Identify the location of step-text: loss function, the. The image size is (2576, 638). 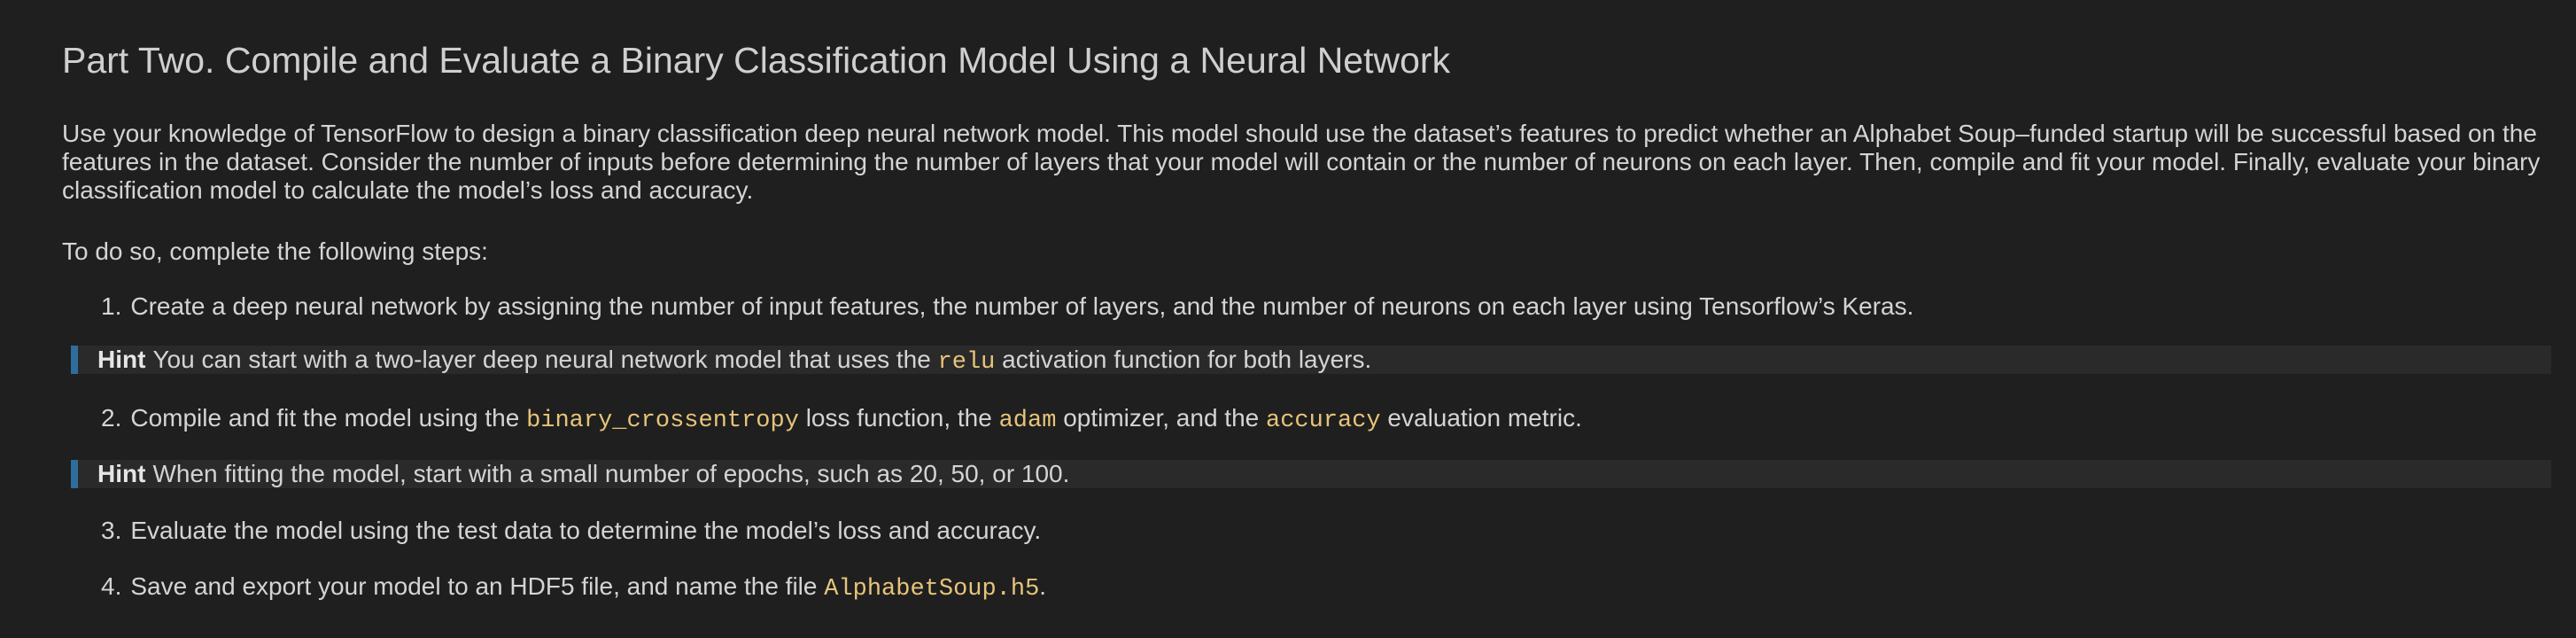
(898, 418).